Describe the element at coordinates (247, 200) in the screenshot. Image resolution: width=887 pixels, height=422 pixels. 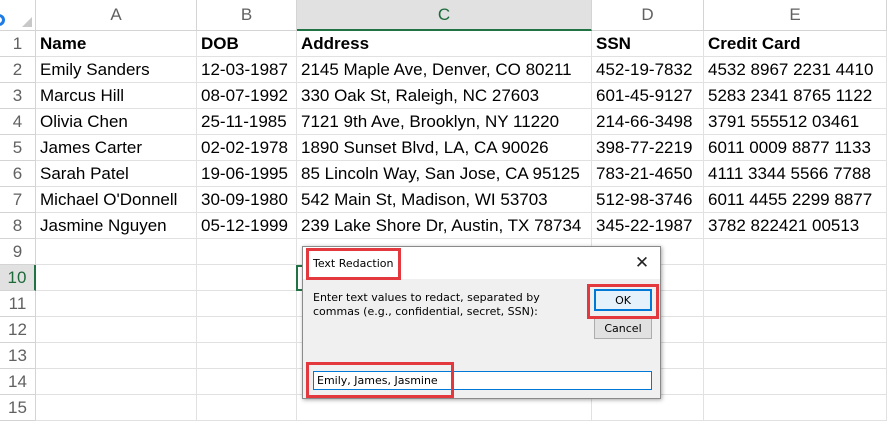
I see `cell-b7: 30-09-1980` at that location.